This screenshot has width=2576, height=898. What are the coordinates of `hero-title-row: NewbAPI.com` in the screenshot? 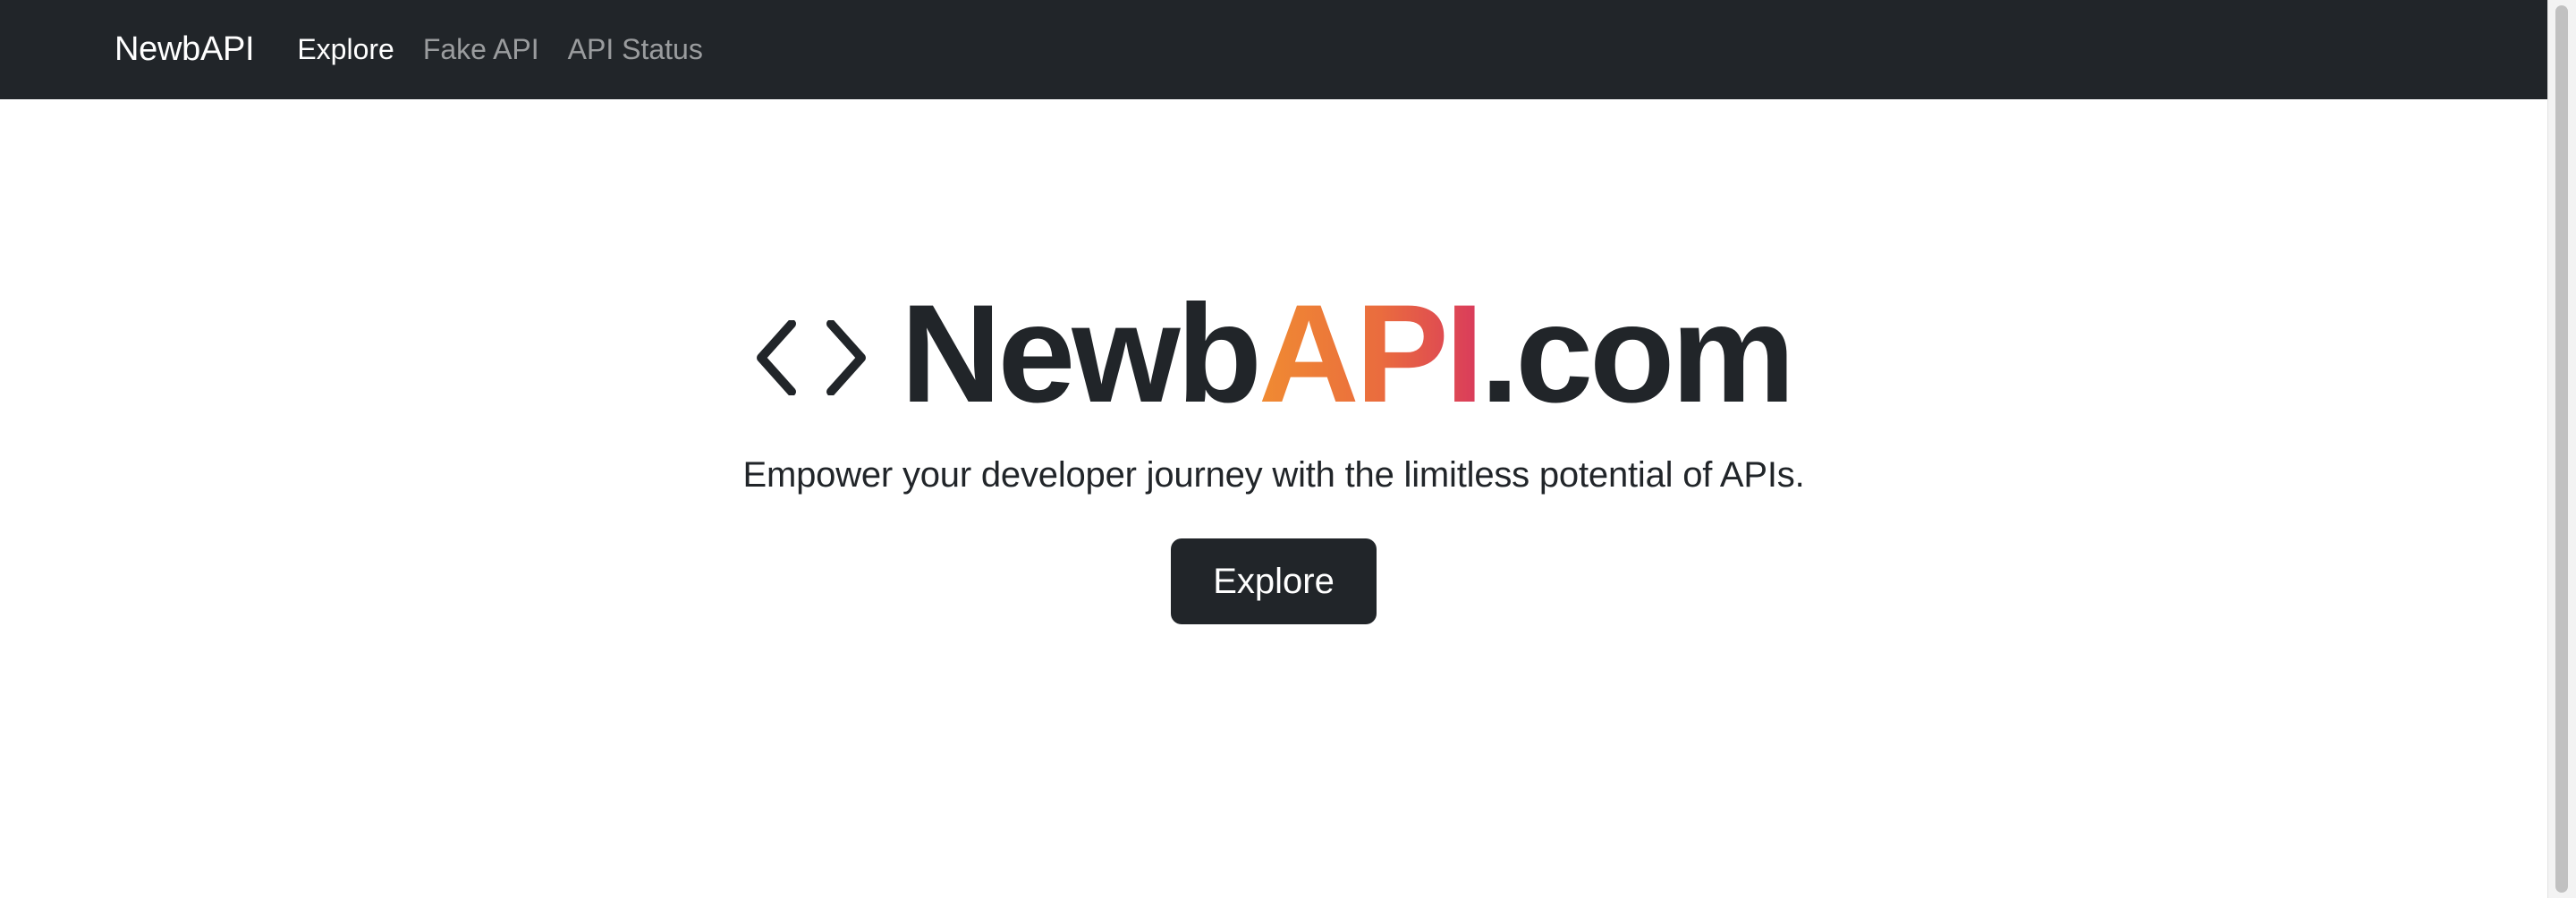 It's located at (1275, 354).